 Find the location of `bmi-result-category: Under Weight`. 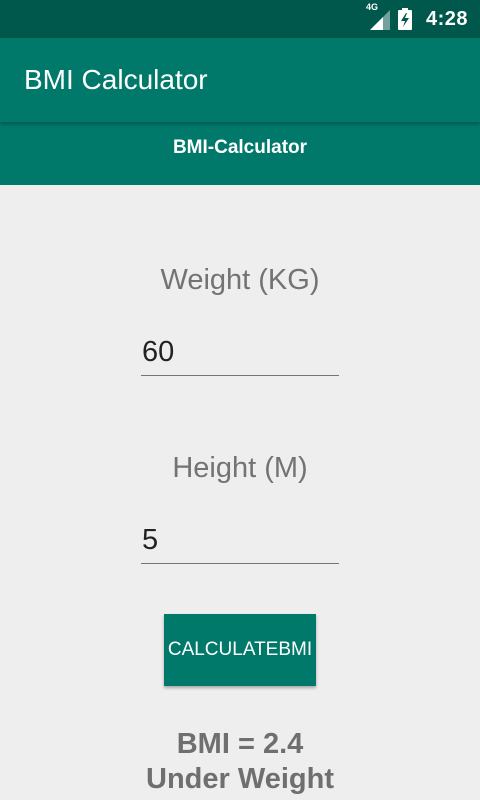

bmi-result-category: Under Weight is located at coordinates (240, 779).